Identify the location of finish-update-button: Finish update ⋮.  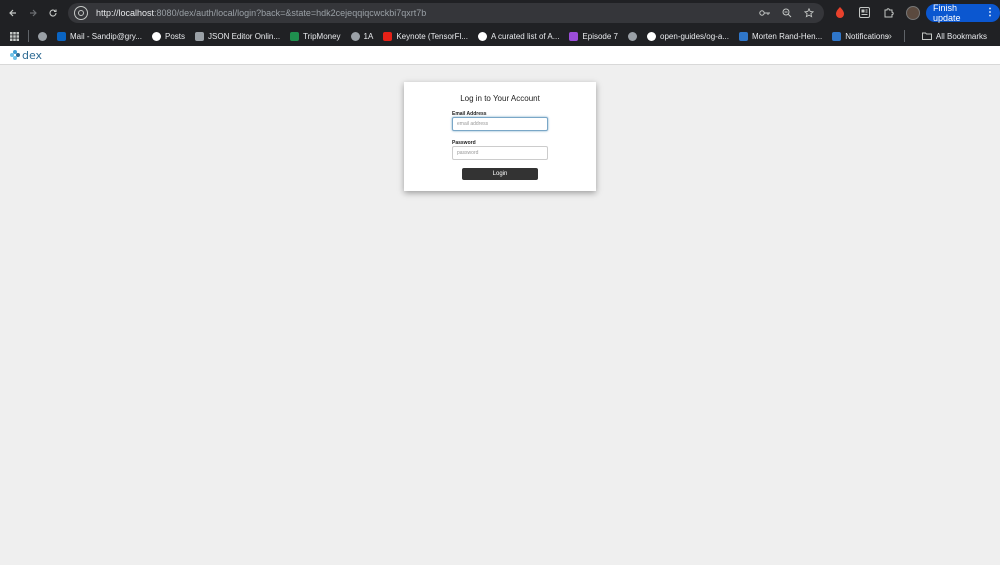
(963, 13).